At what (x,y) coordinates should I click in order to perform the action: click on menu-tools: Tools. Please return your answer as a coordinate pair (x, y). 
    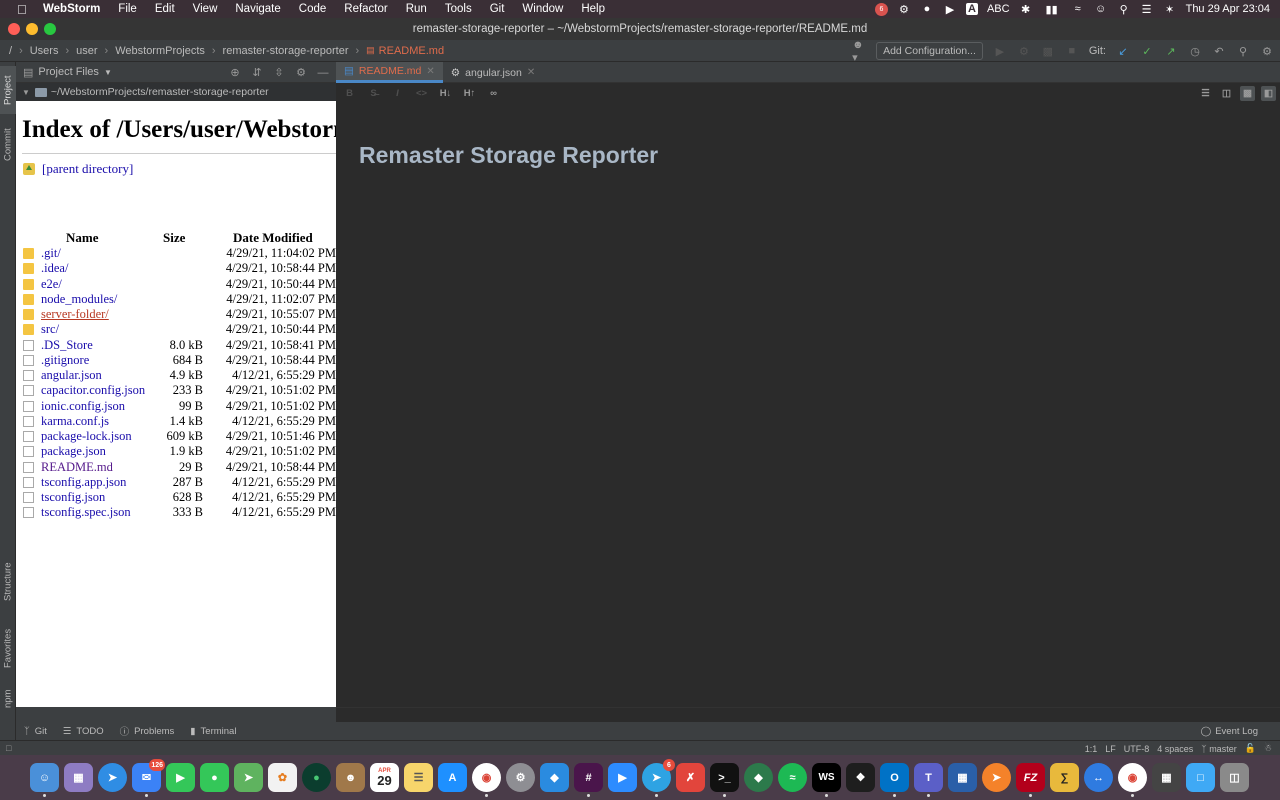
    Looking at the image, I should click on (458, 9).